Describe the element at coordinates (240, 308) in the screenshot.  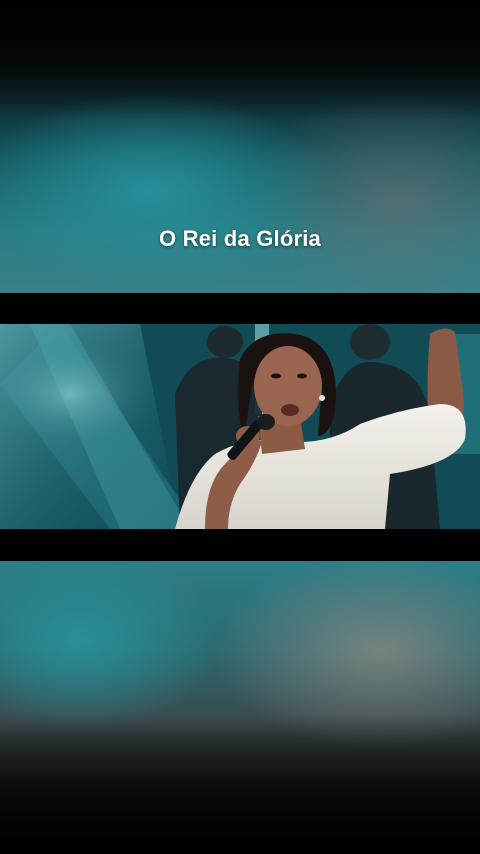
I see `letterbox-bar-top` at that location.